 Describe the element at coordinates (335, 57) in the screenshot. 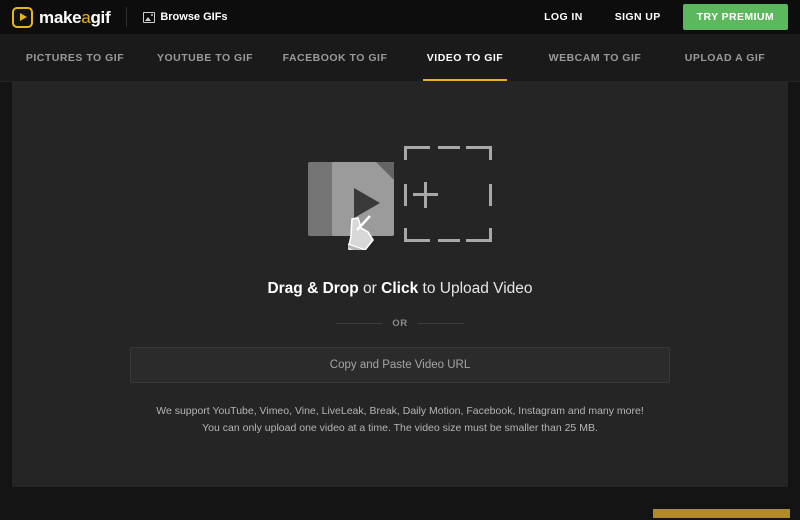

I see `nav-item-facebook-to-gif: FACEBOOK TO GIF` at that location.